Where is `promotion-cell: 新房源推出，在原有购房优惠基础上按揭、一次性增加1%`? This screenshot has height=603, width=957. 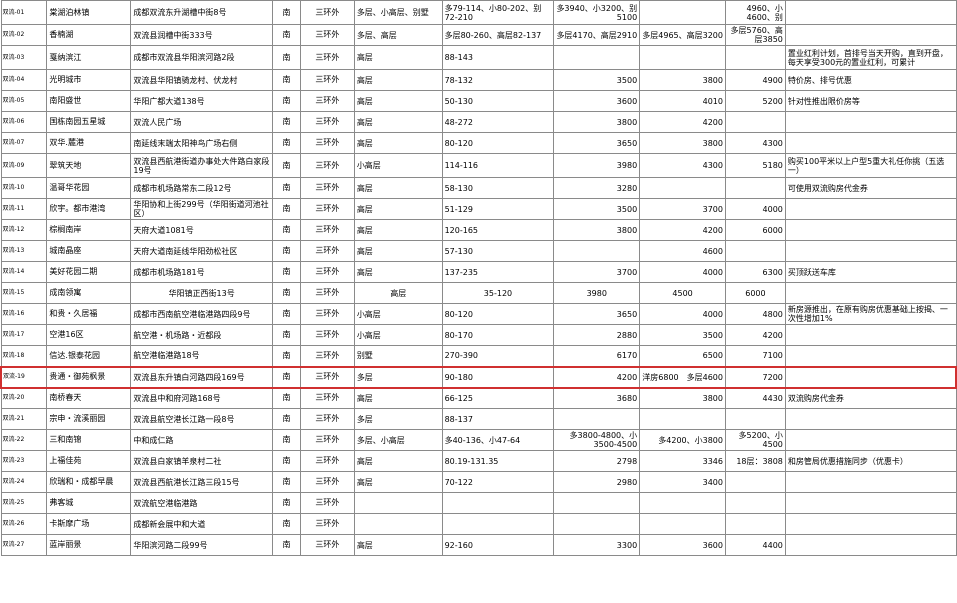
promotion-cell: 新房源推出，在原有购房优惠基础上按揭、一次性增加1% is located at coordinates (870, 314).